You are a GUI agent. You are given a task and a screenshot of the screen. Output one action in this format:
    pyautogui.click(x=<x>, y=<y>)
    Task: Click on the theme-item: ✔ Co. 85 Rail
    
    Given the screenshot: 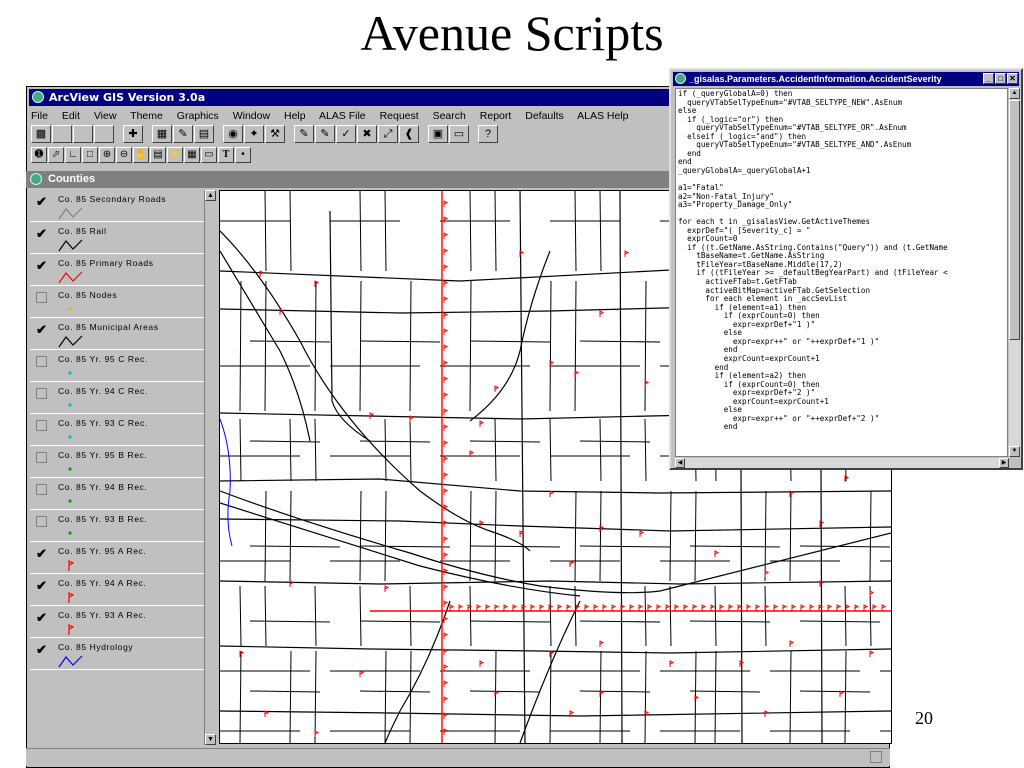 What is the action you would take?
    pyautogui.click(x=122, y=238)
    